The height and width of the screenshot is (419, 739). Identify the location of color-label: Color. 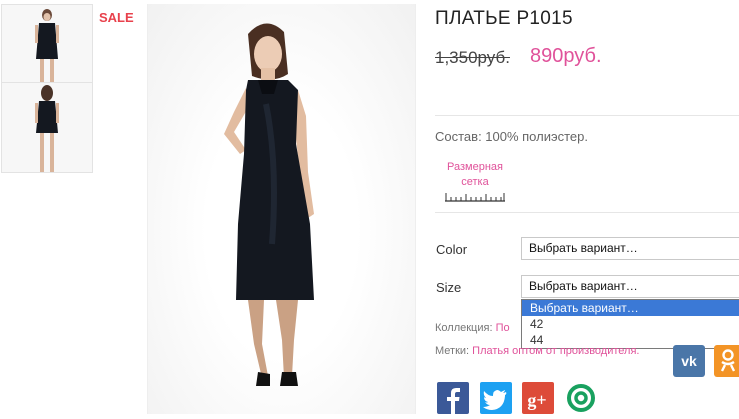
(452, 249).